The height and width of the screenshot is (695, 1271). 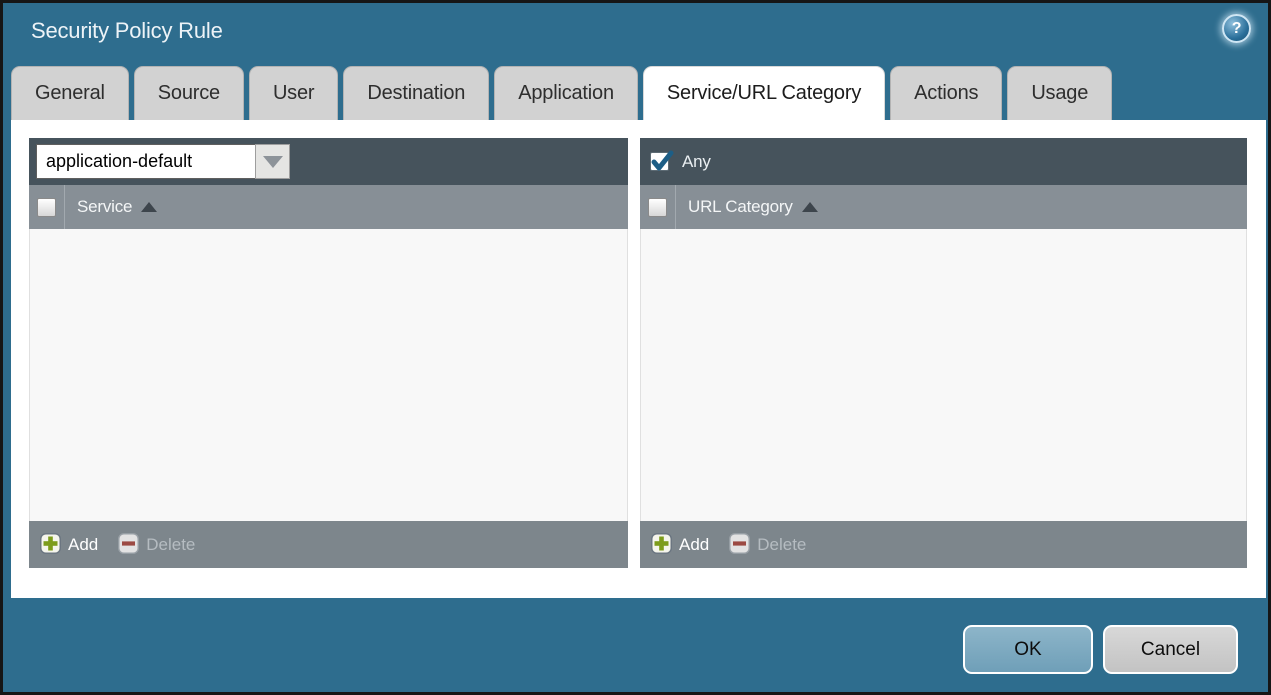 What do you see at coordinates (566, 93) in the screenshot?
I see `tab-application: Application` at bounding box center [566, 93].